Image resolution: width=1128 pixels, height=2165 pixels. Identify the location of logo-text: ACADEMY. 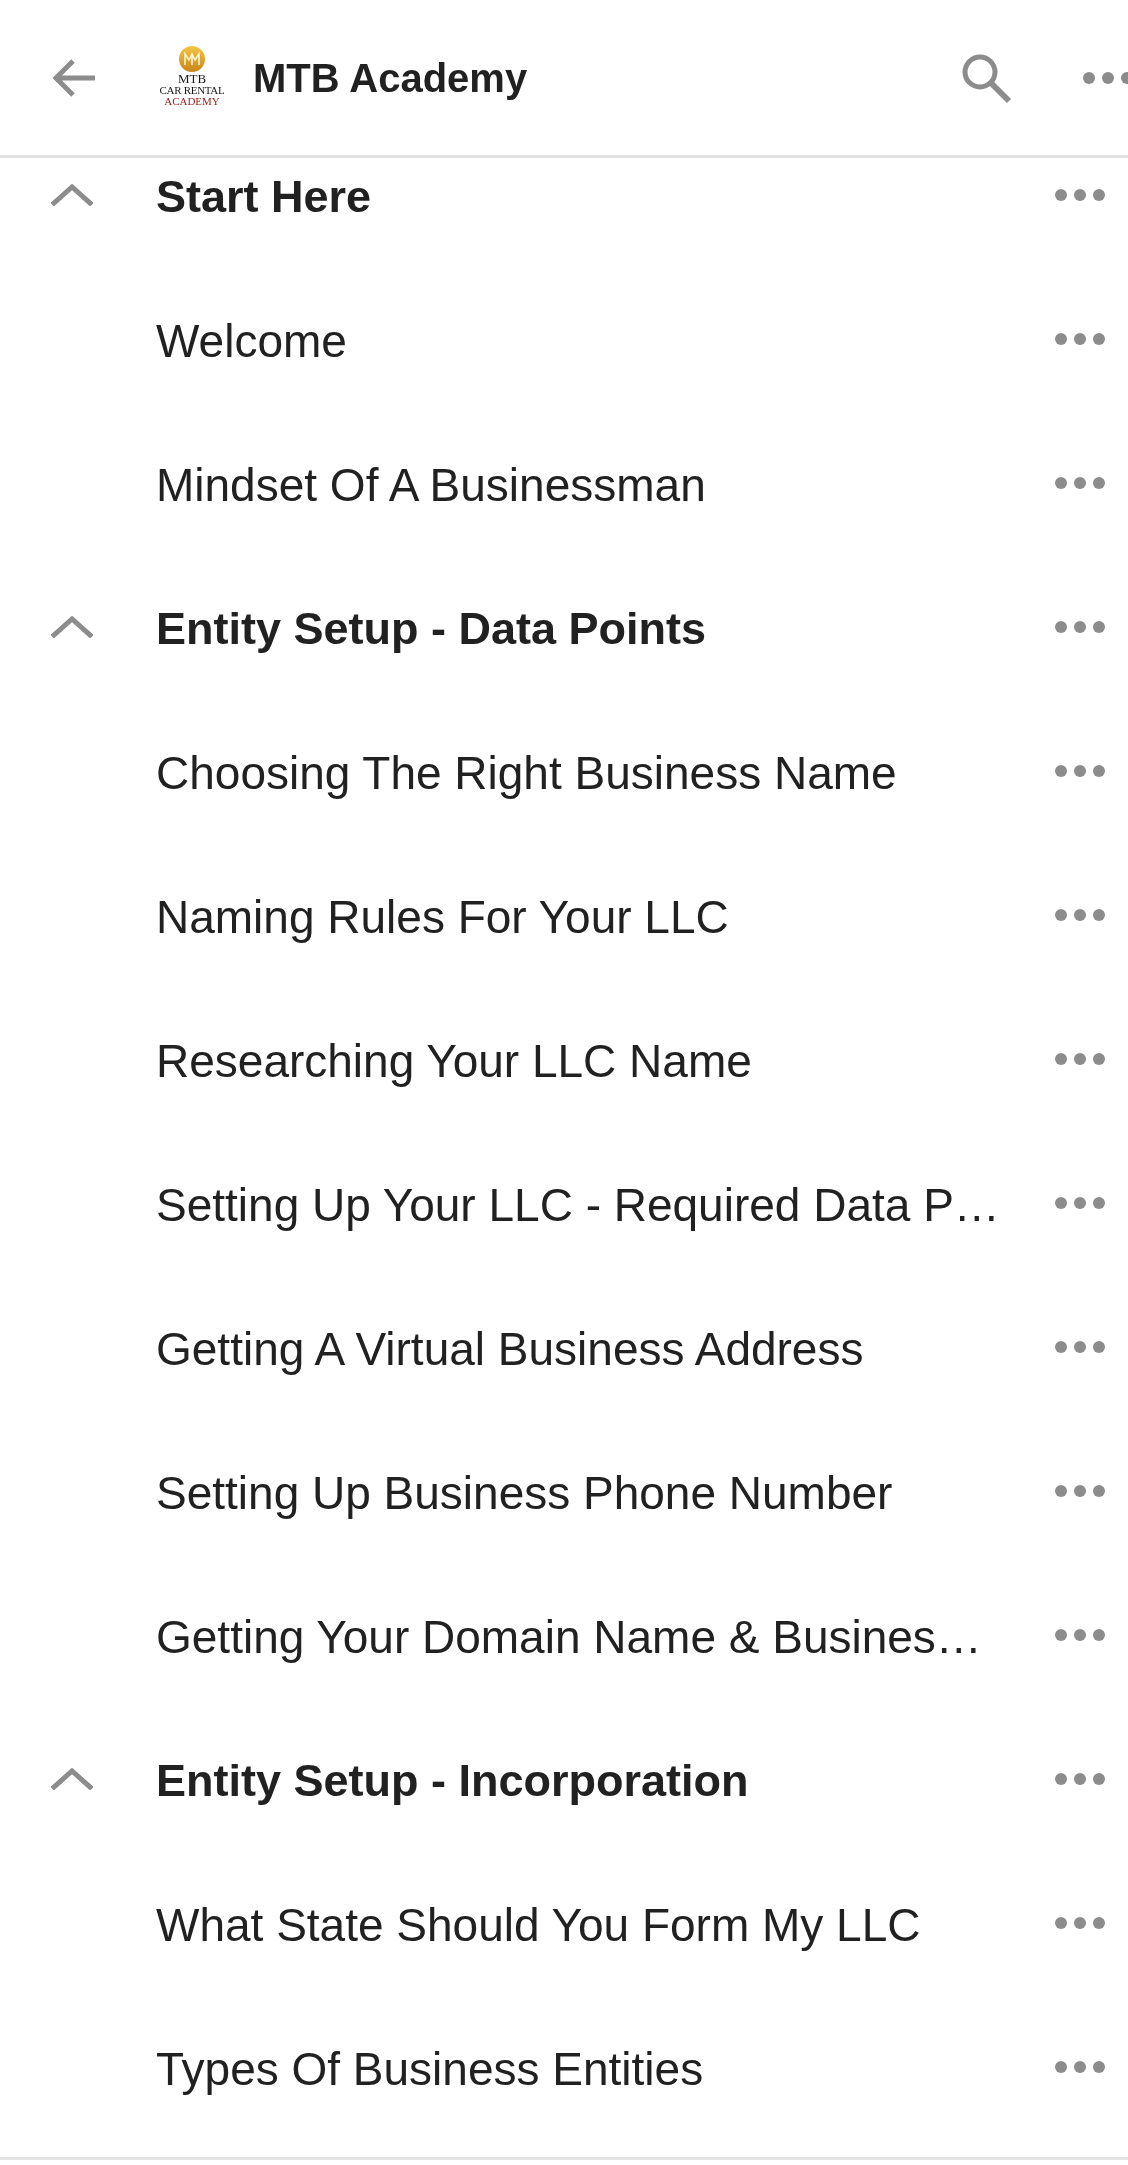
(192, 101).